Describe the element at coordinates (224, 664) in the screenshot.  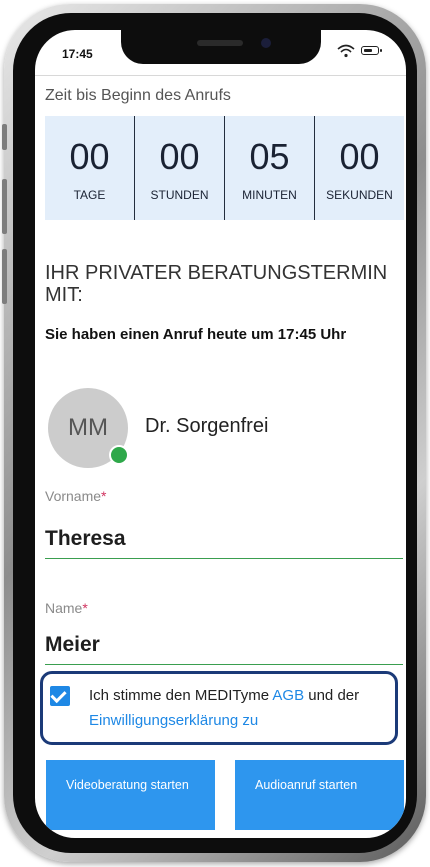
I see `last-name-underline` at that location.